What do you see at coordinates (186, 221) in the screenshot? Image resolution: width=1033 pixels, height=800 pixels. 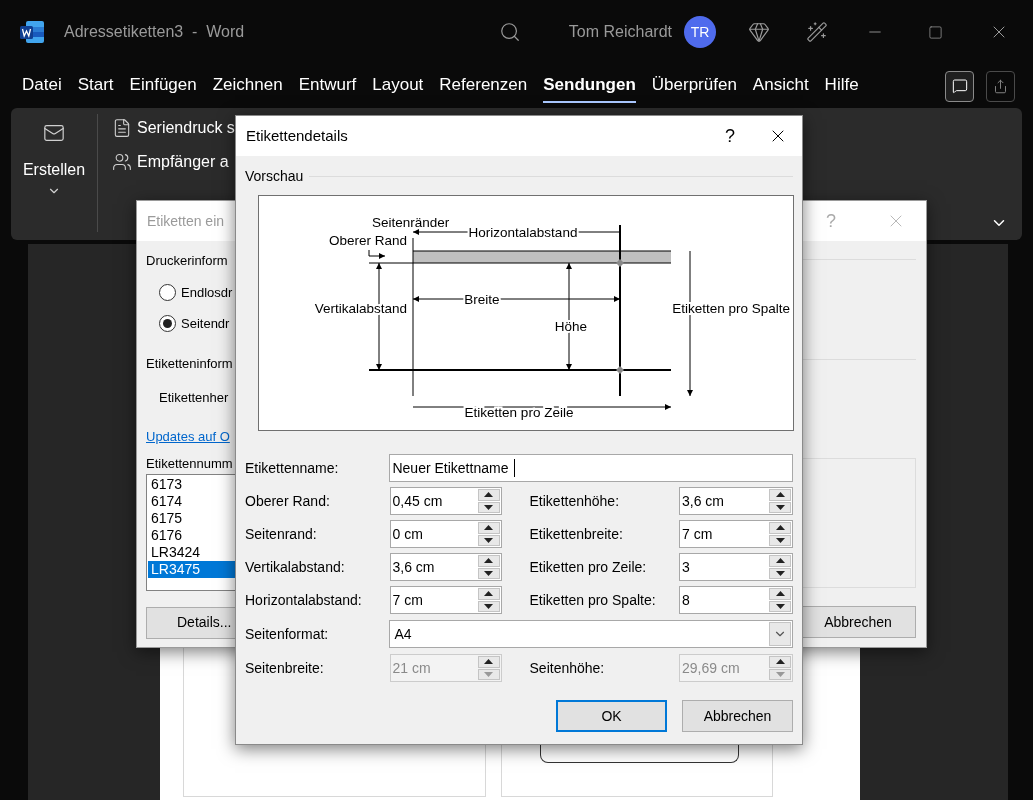 I see `dialog-title: Etiketten ein` at bounding box center [186, 221].